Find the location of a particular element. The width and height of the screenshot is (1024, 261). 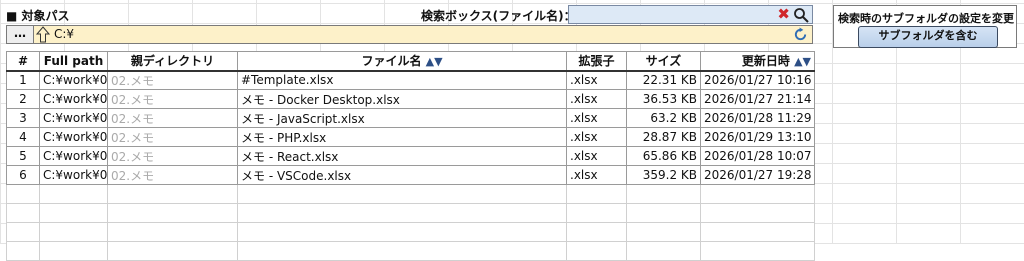

arrow-up-icon is located at coordinates (43, 34).